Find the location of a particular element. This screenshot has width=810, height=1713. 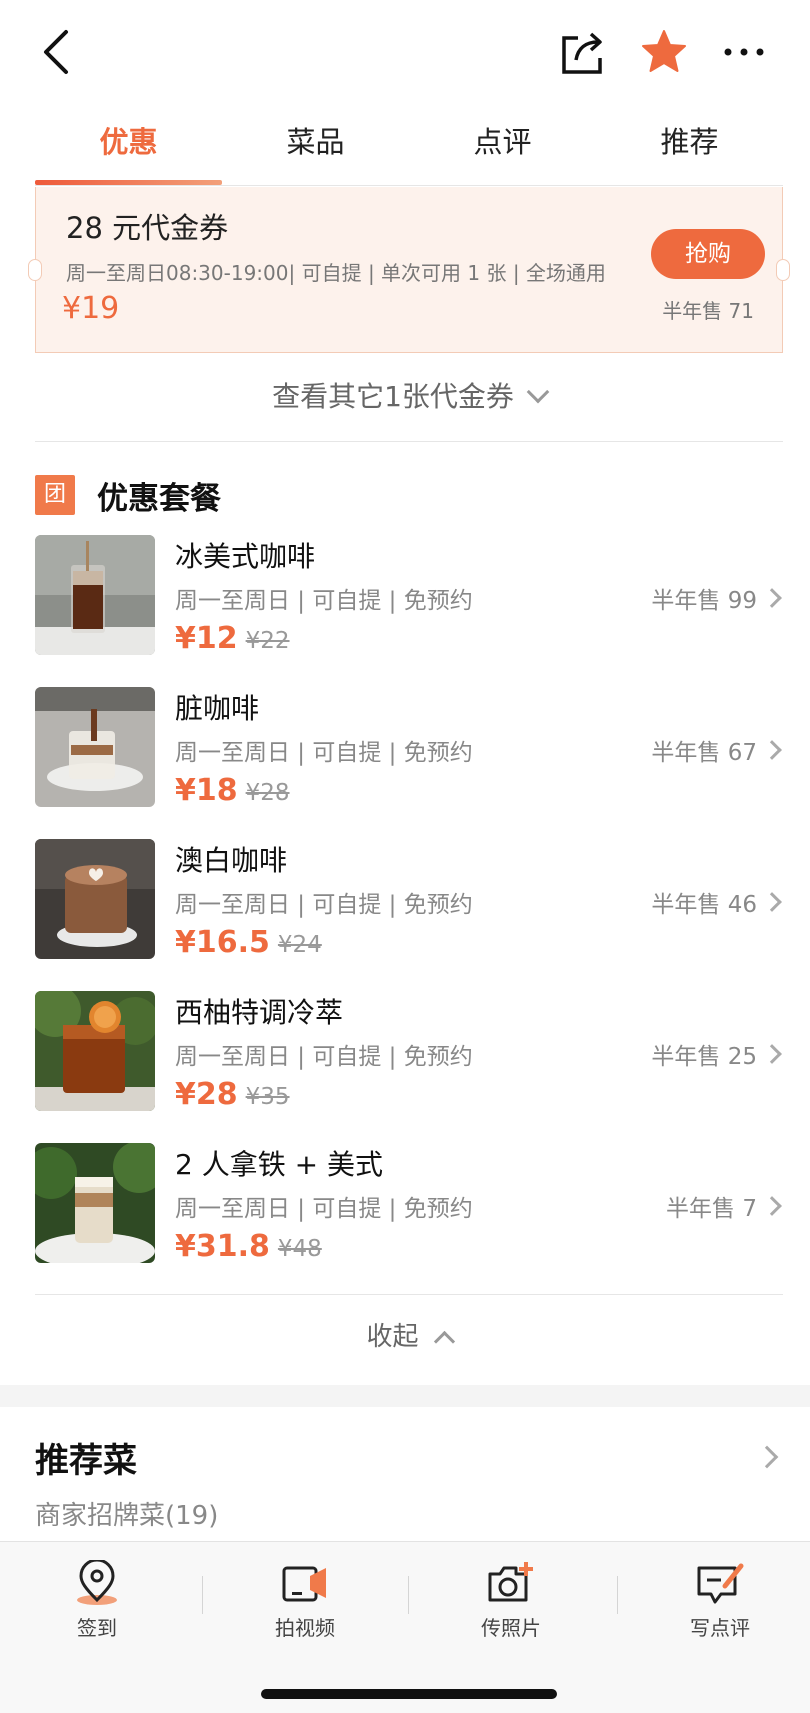

share-icon is located at coordinates (582, 53).